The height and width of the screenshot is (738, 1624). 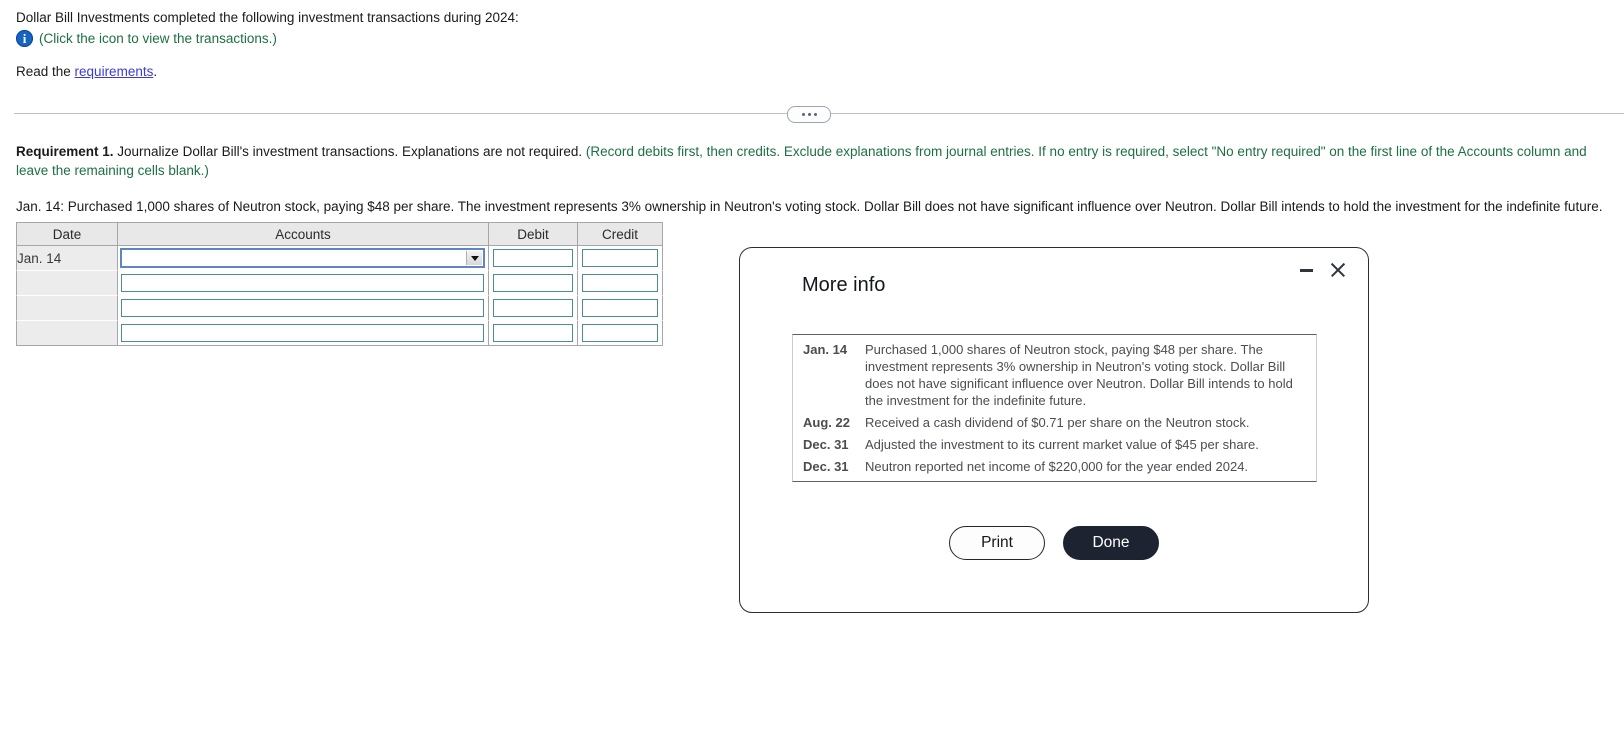 What do you see at coordinates (114, 71) in the screenshot?
I see `requirements-link: requirements` at bounding box center [114, 71].